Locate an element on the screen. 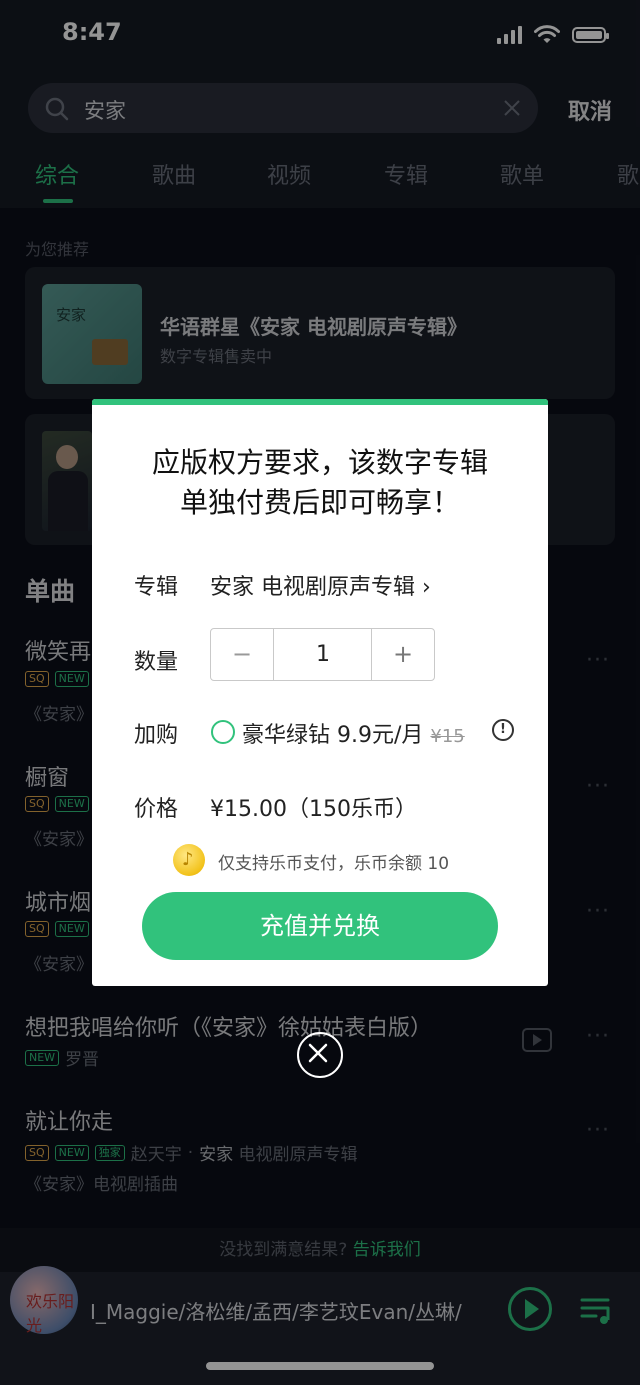 The image size is (640, 1385). price-label: 价格 is located at coordinates (156, 809).